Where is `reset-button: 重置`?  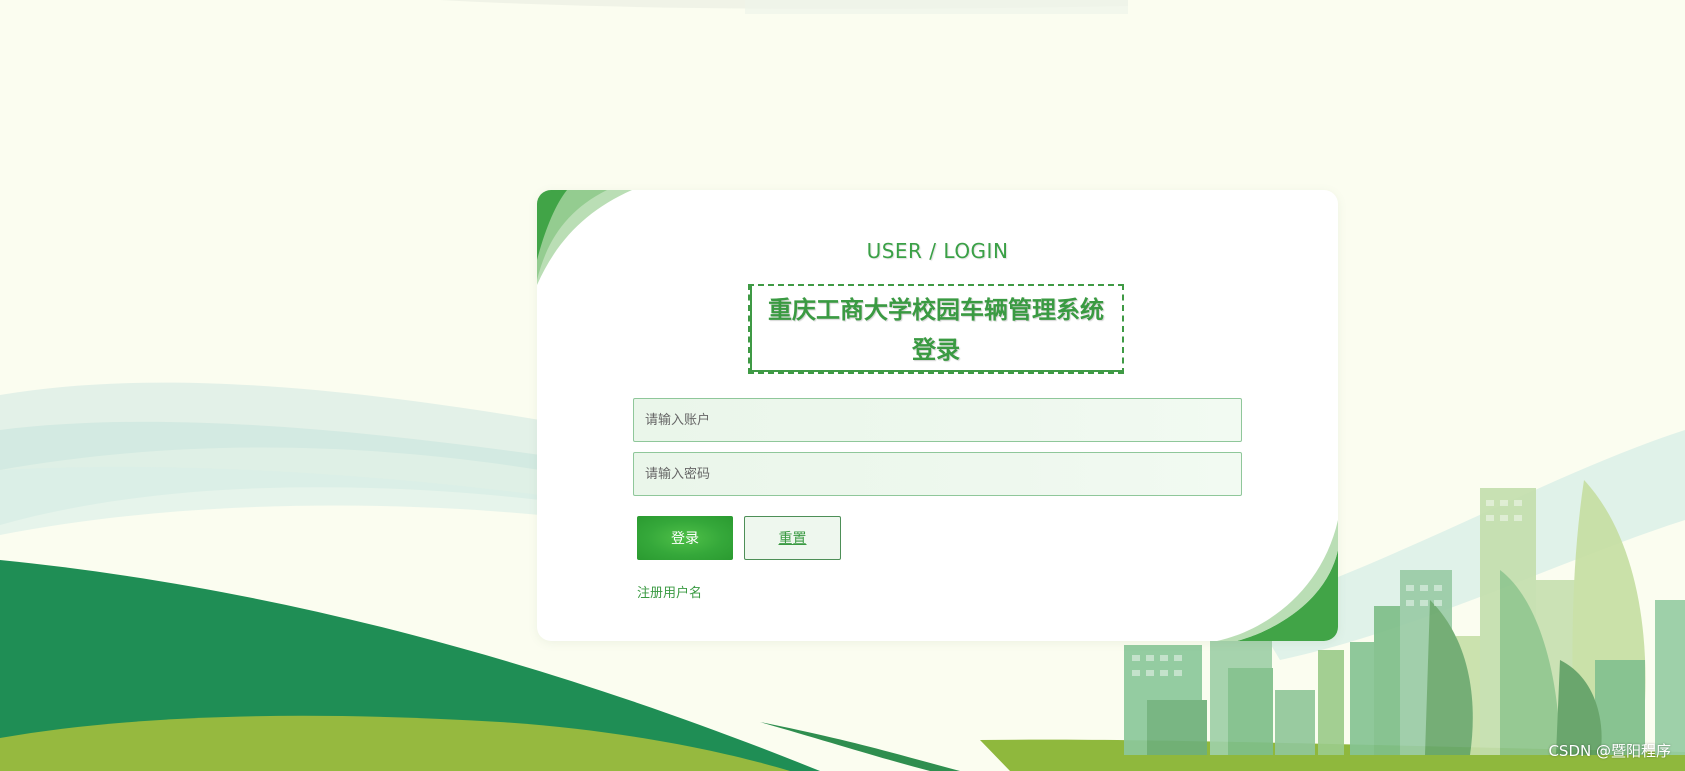
reset-button: 重置 is located at coordinates (792, 538).